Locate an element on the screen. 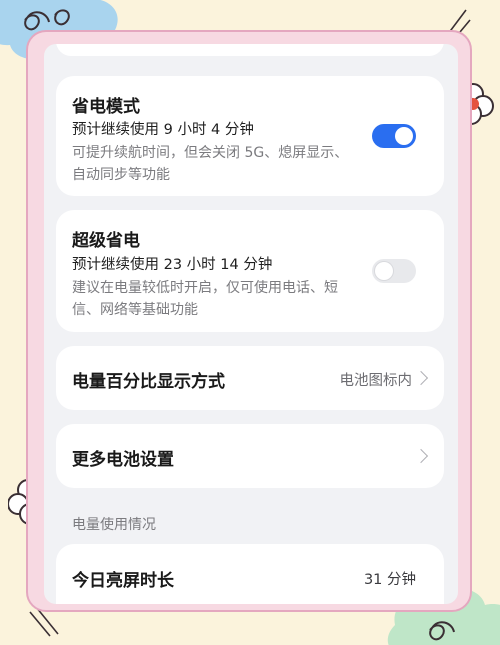 The width and height of the screenshot is (500, 645). more-battery-settings-row: 更多电池设置 is located at coordinates (250, 456).